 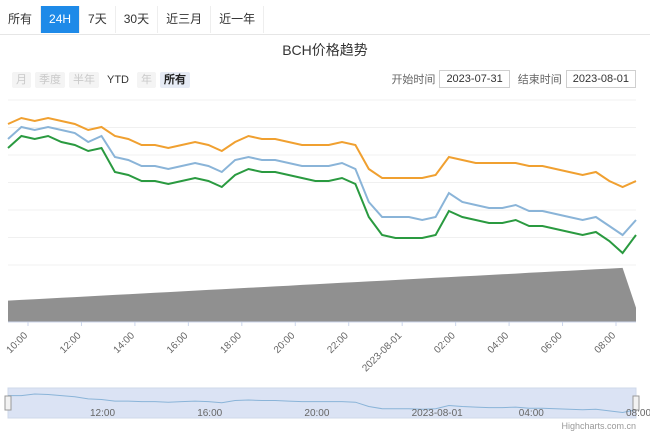 What do you see at coordinates (18, 343) in the screenshot?
I see `x-tick-label: 10:00` at bounding box center [18, 343].